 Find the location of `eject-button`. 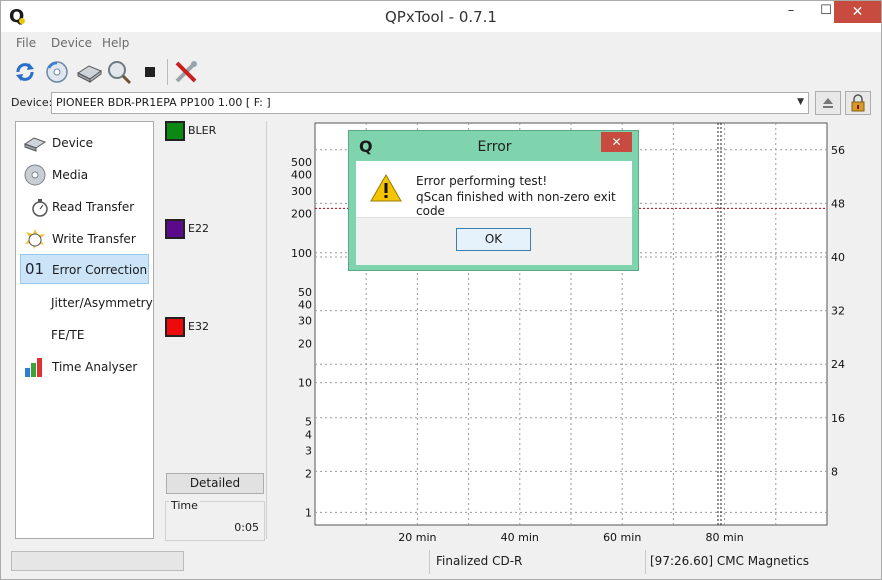

eject-button is located at coordinates (828, 103).